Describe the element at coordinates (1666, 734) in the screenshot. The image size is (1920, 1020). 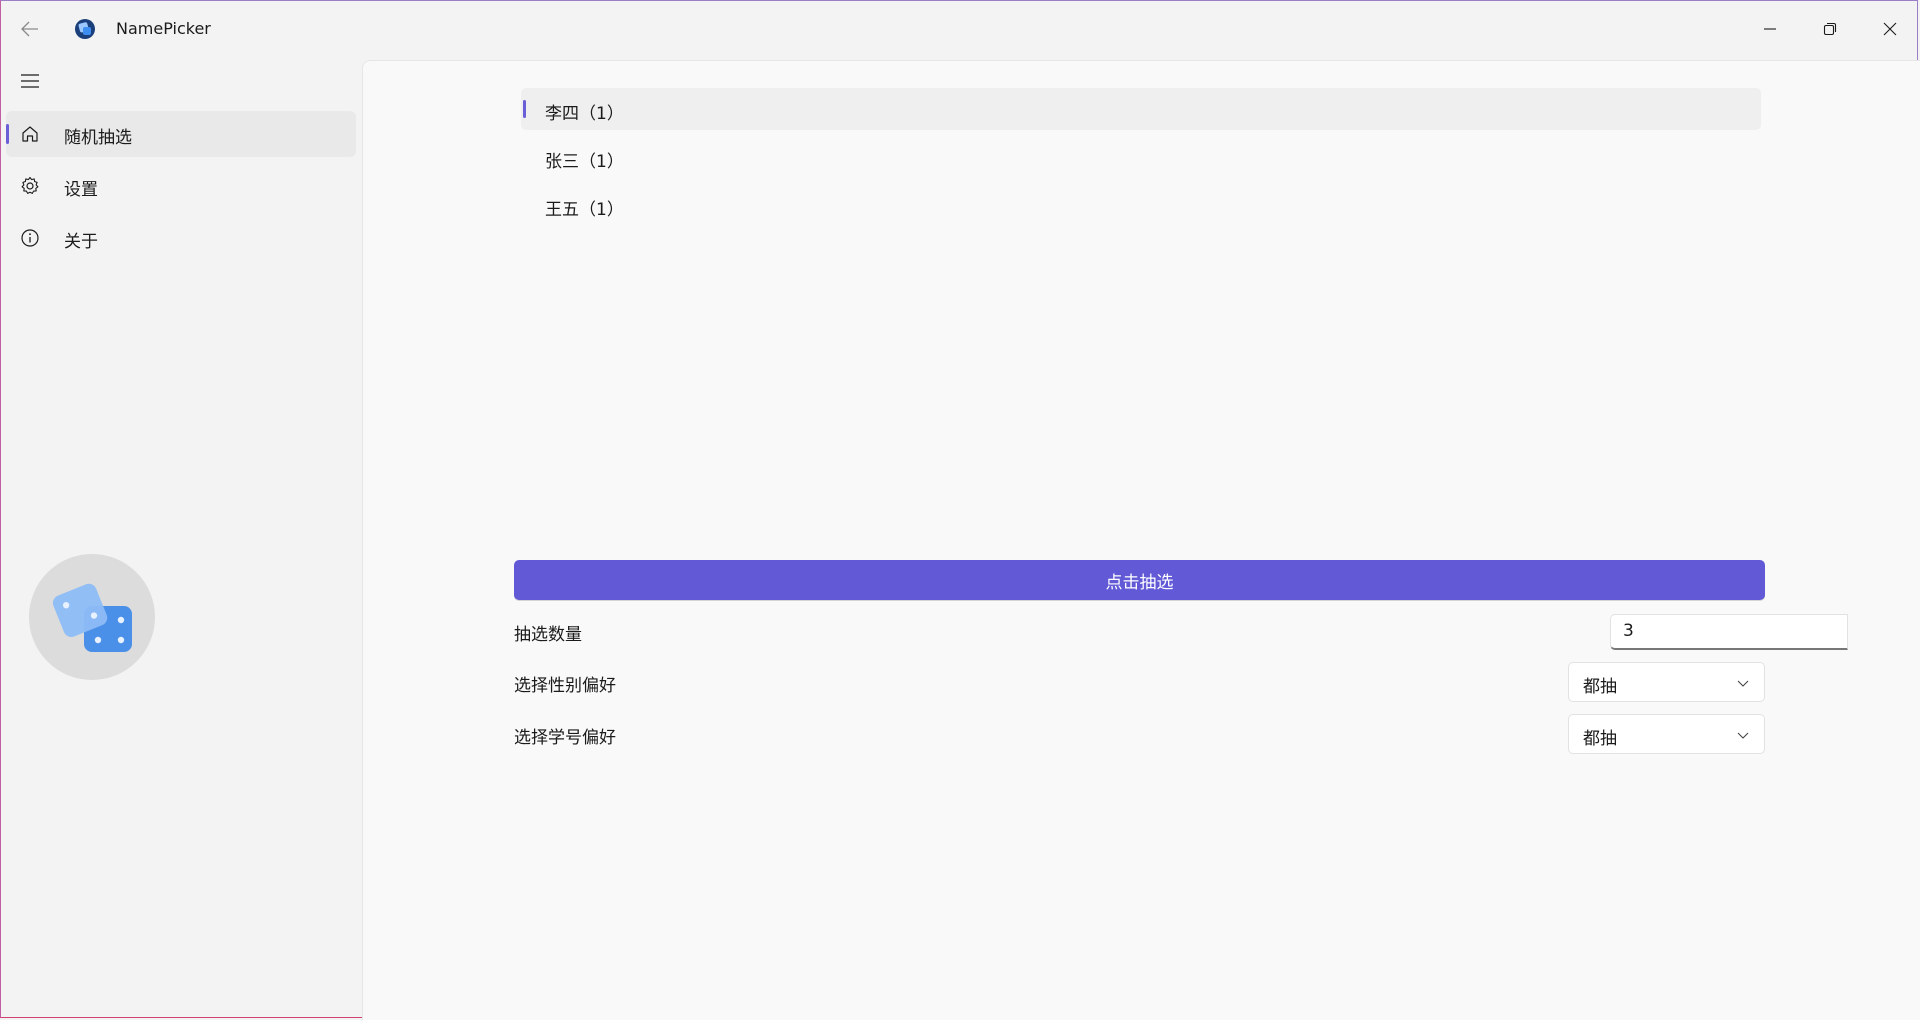
I see `id-pref-dropdown: 都抽` at that location.